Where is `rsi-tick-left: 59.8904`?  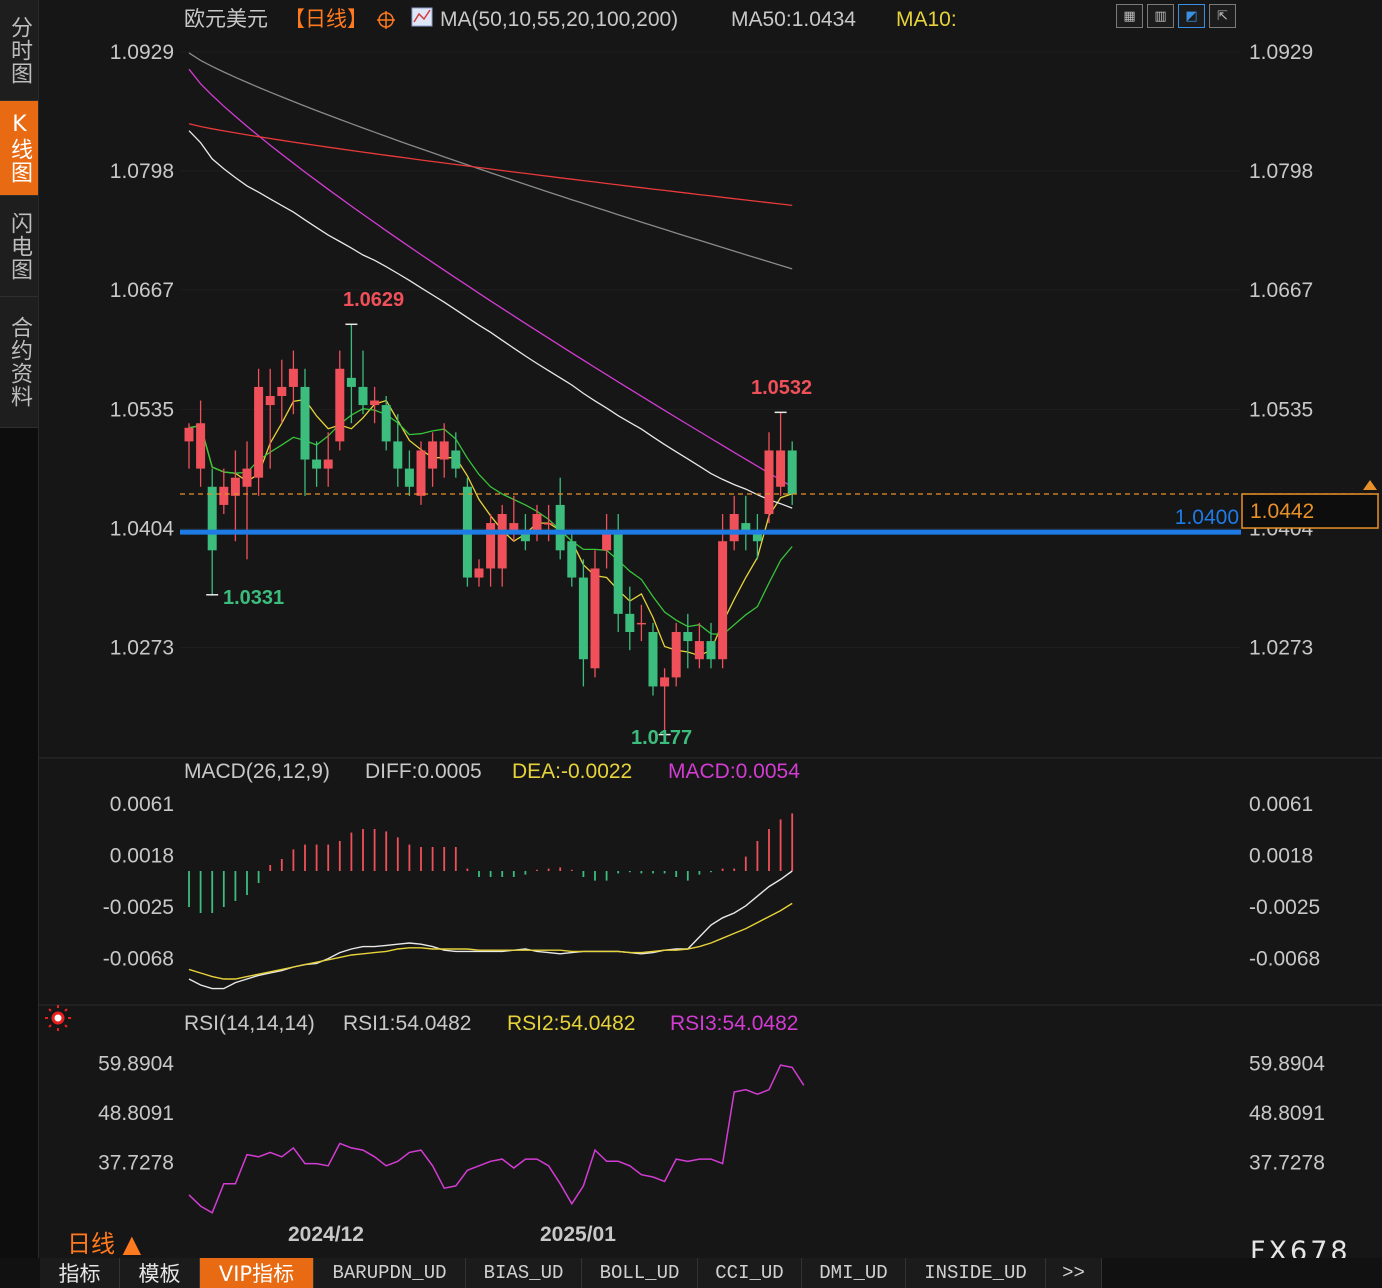 rsi-tick-left: 59.8904 is located at coordinates (136, 1063).